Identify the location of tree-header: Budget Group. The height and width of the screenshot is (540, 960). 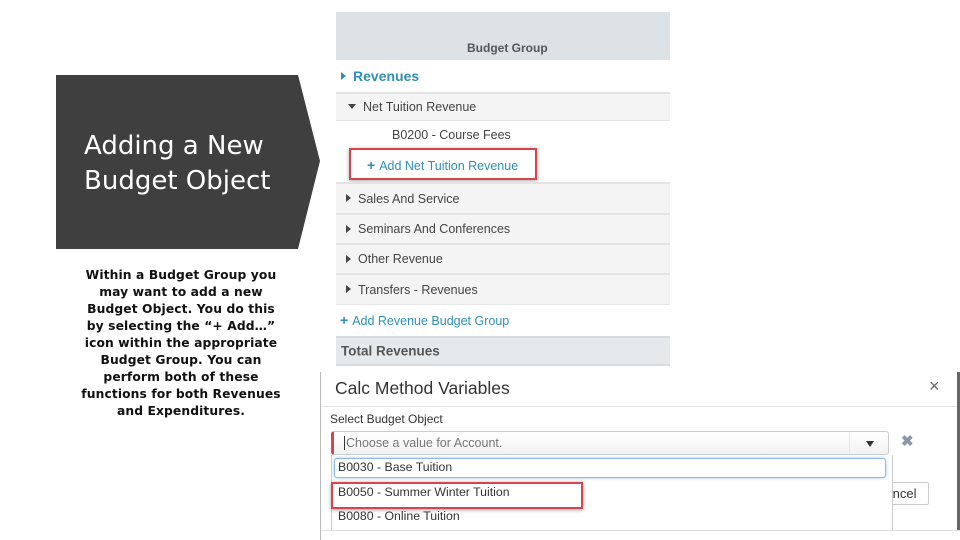
(503, 36).